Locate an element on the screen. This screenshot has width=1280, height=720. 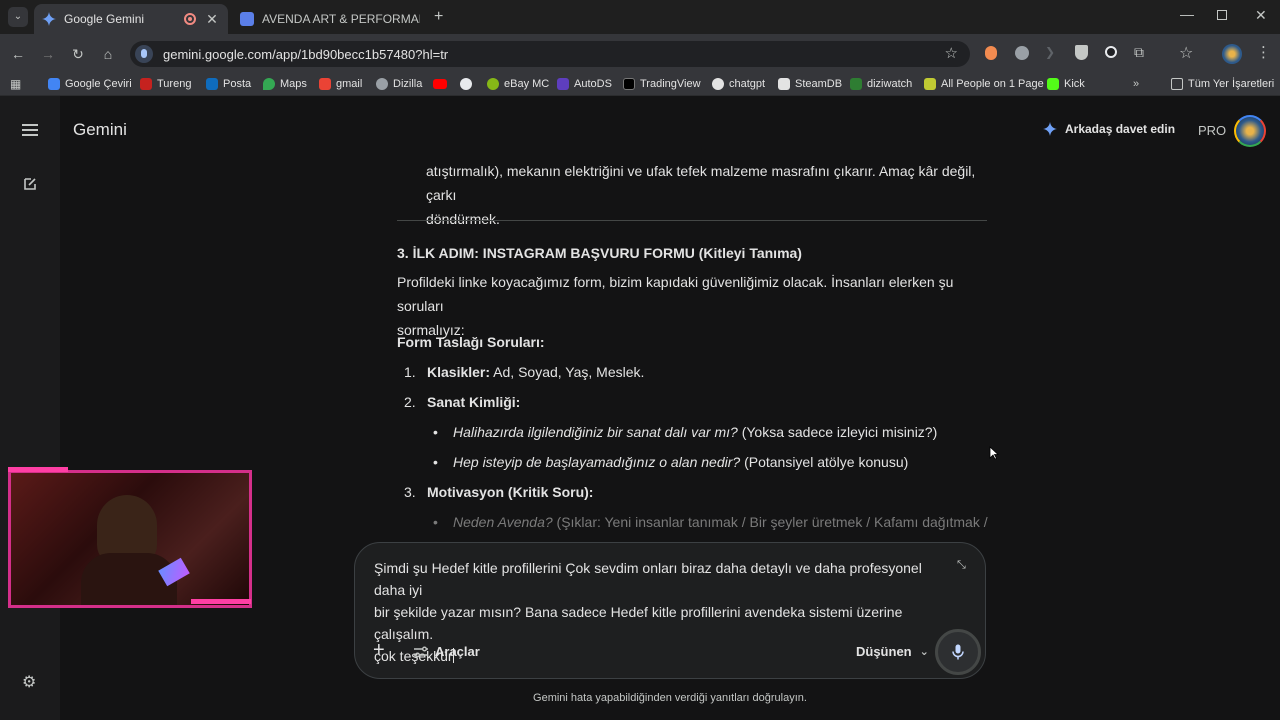
all-bookmarks: Tüm Yer İşaretleri is located at coordinates (1222, 84).